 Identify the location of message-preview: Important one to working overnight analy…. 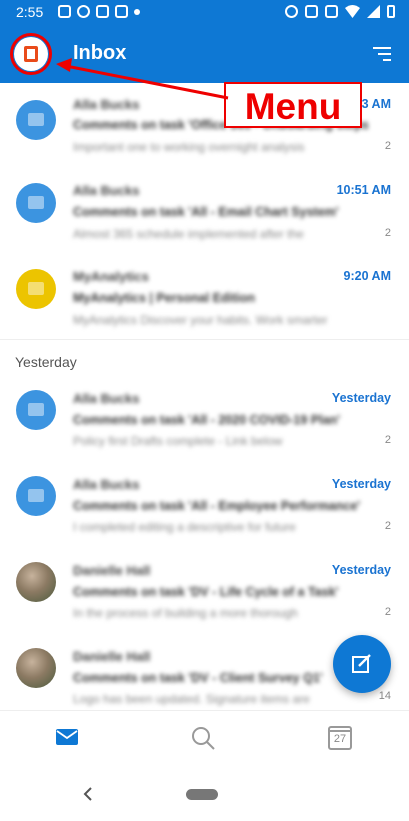
(189, 147).